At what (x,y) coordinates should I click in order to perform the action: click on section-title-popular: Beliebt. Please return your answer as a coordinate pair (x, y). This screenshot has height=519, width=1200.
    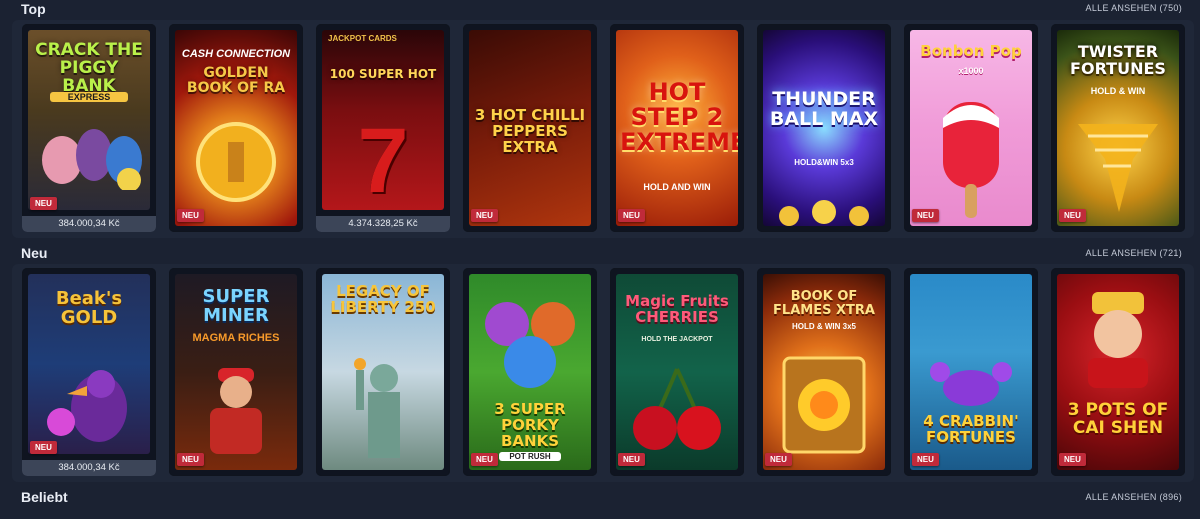
    Looking at the image, I should click on (44, 497).